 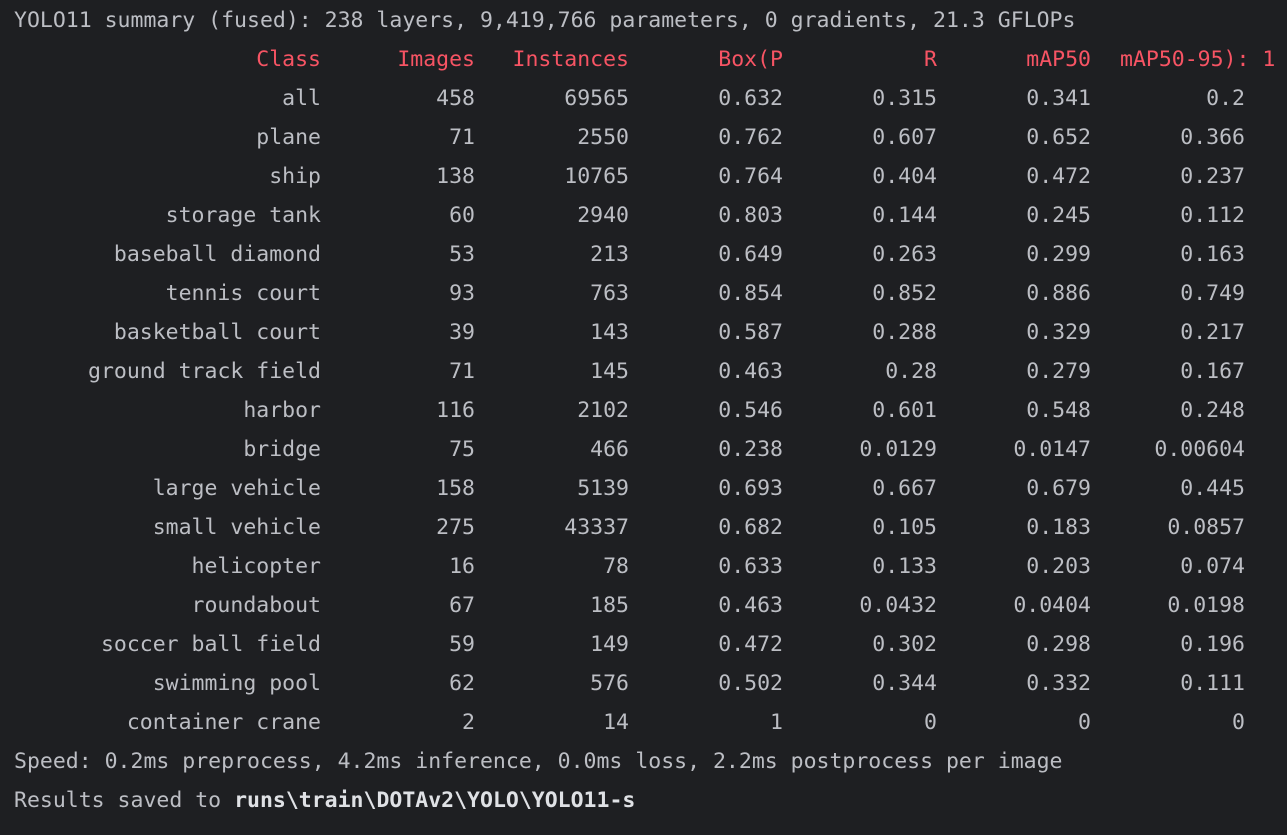 What do you see at coordinates (1058, 176) in the screenshot?
I see `cell-map50: 0.472` at bounding box center [1058, 176].